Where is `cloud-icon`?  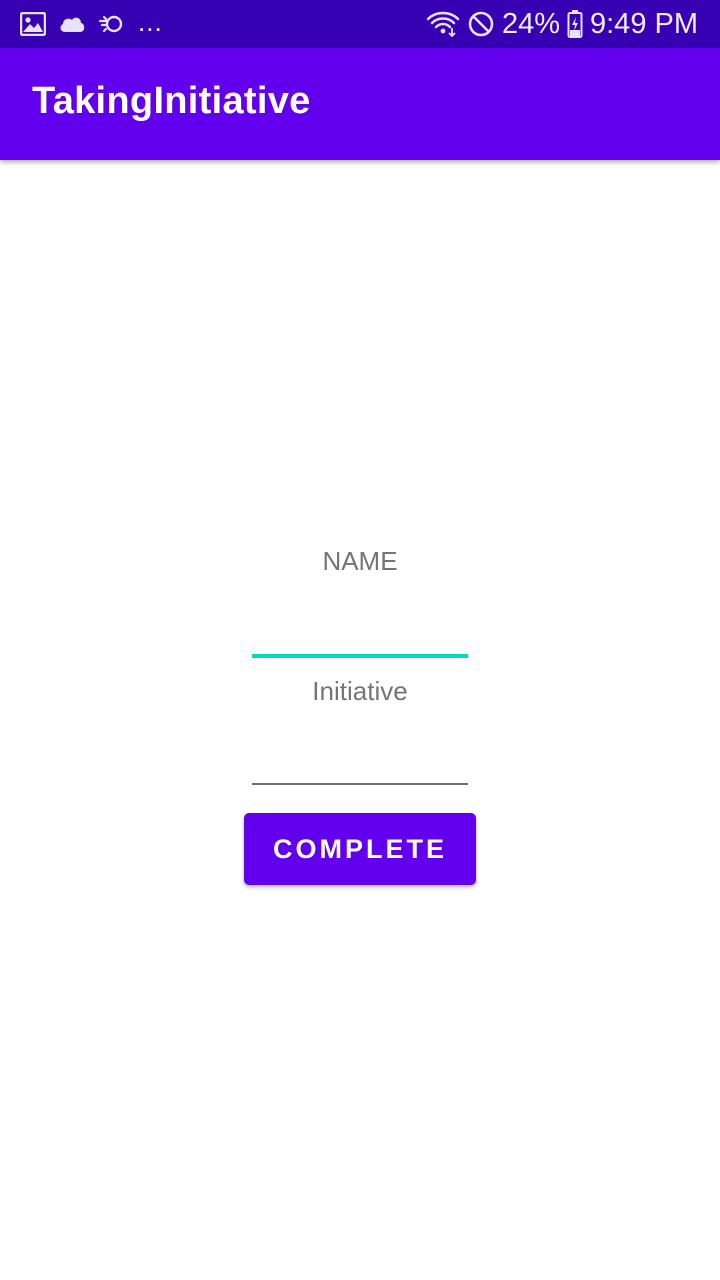
cloud-icon is located at coordinates (72, 24).